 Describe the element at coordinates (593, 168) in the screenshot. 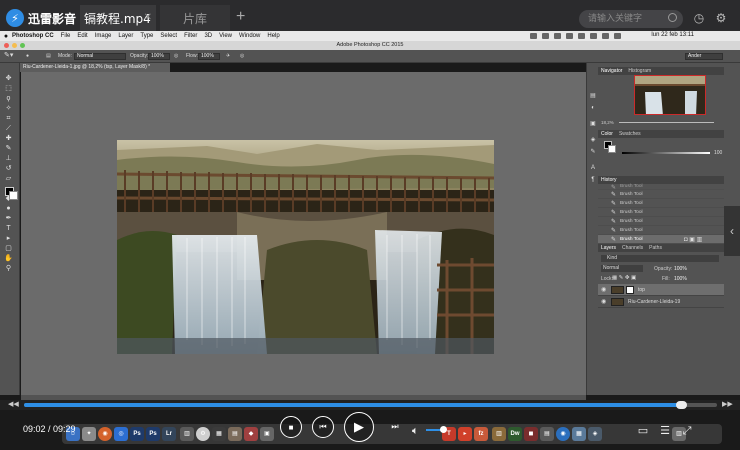

I see `character-icon: A` at that location.